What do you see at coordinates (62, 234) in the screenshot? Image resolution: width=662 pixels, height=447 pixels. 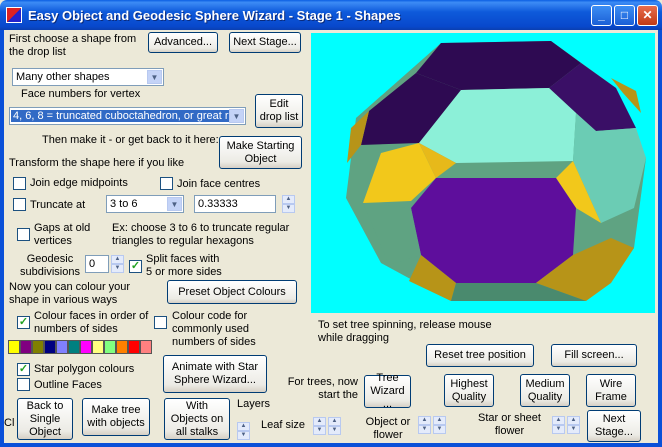 I see `gaps-label: Gaps at old vertices` at bounding box center [62, 234].